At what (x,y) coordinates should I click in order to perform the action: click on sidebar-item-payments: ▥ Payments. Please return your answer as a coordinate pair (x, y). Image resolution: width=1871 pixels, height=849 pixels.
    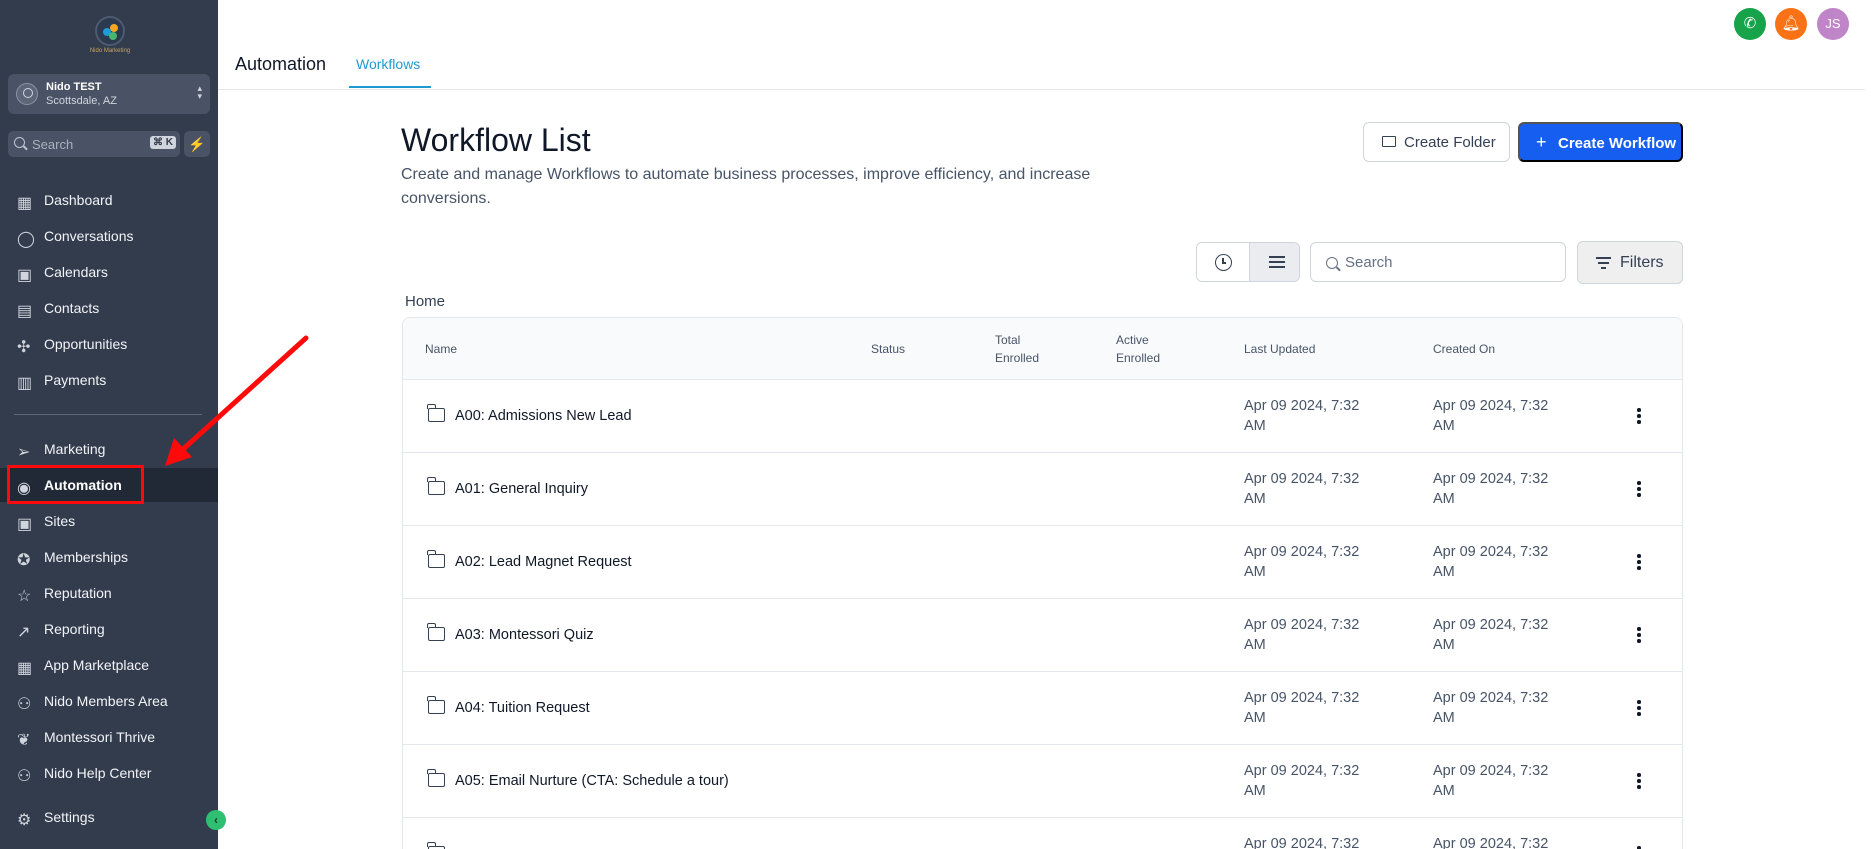
    Looking at the image, I should click on (109, 380).